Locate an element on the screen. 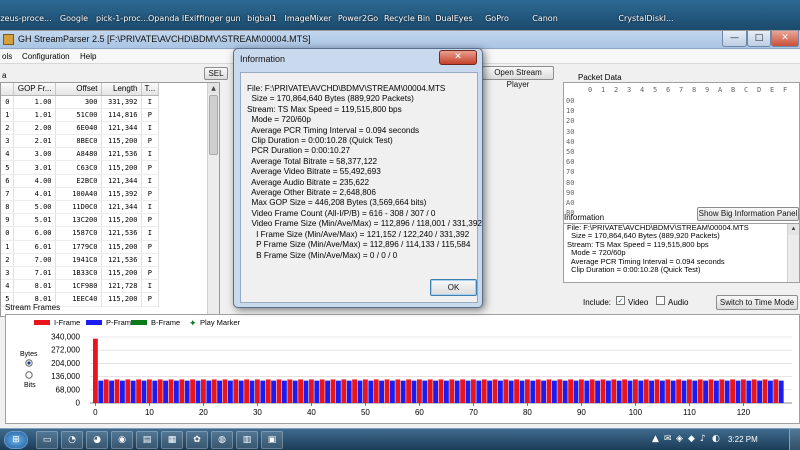 The width and height of the screenshot is (800, 450). taskbar-app-button: ✿ is located at coordinates (197, 440).